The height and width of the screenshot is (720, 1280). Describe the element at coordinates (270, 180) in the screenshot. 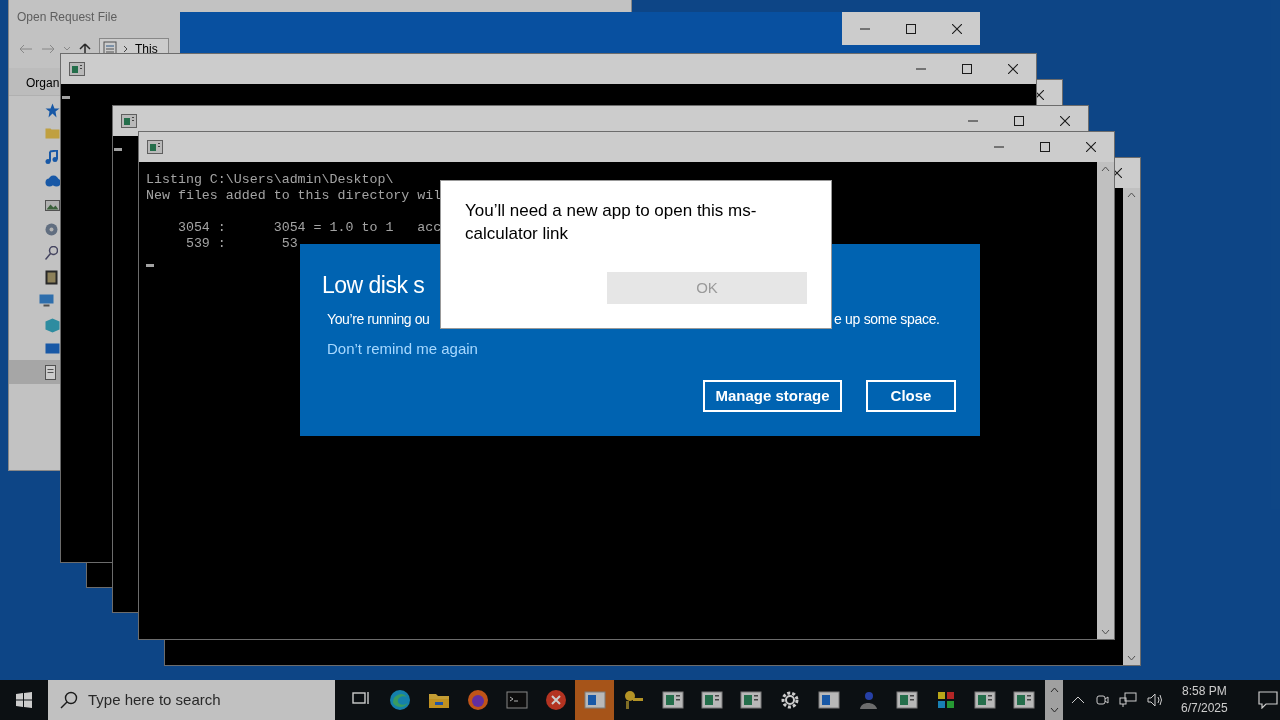

I see `console-line: Listing C:\Users\admin\Desktop\` at that location.